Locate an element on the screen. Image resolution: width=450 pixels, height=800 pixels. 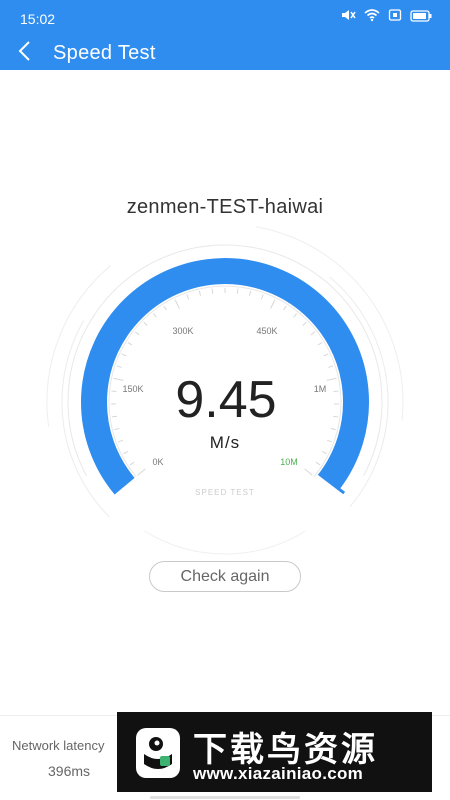
watermark-banner: 下载鸟资源 www.xiazainiao.com is located at coordinates (274, 752).